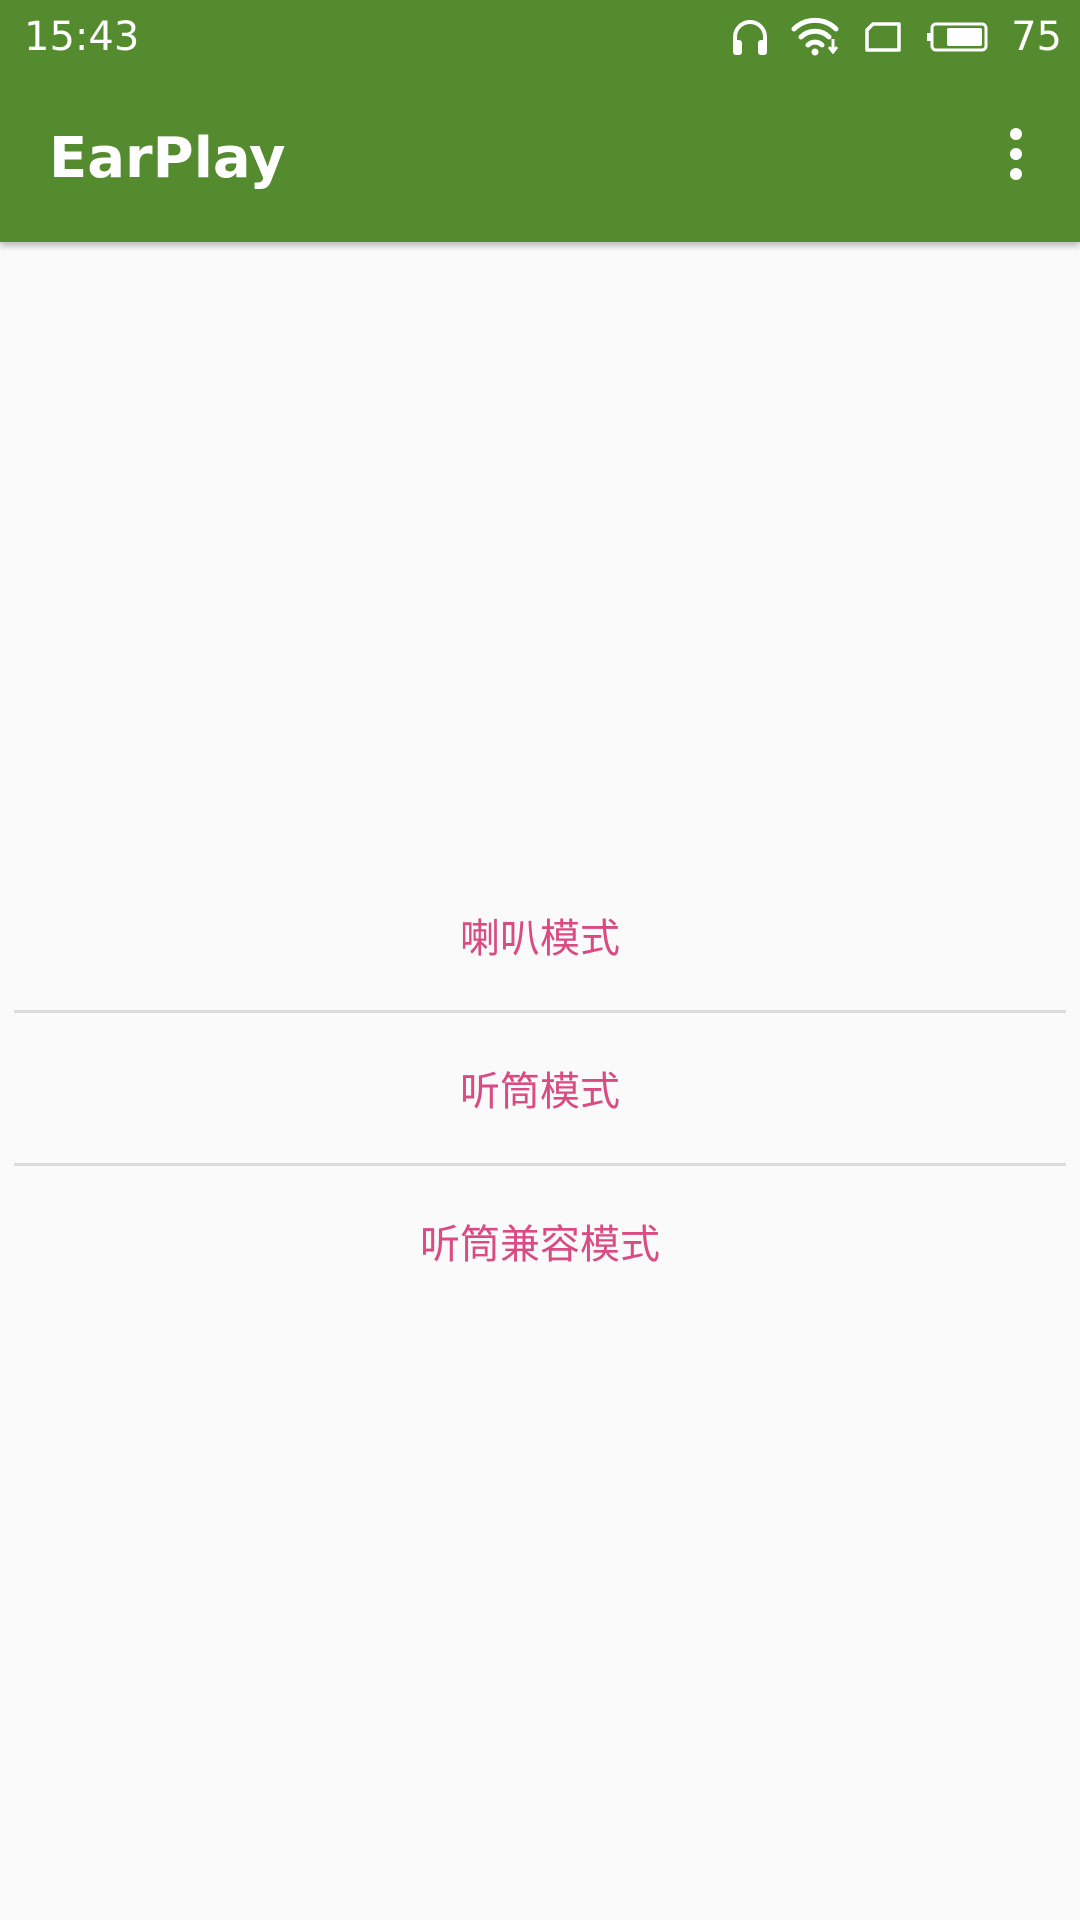  I want to click on more-options-button, so click(1016, 156).